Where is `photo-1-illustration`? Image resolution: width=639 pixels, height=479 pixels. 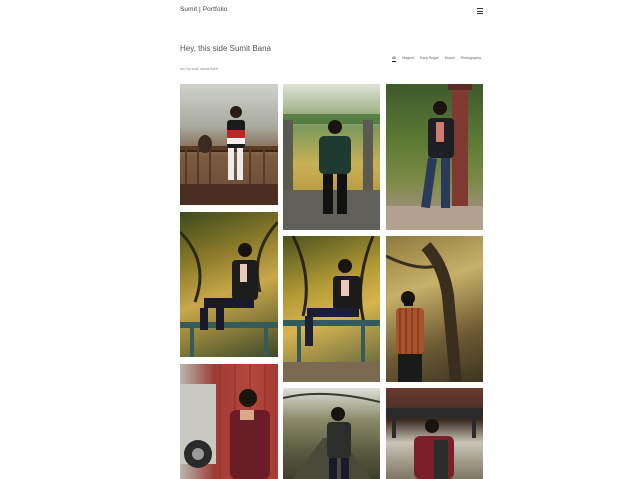
photo-1-illustration is located at coordinates (229, 155).